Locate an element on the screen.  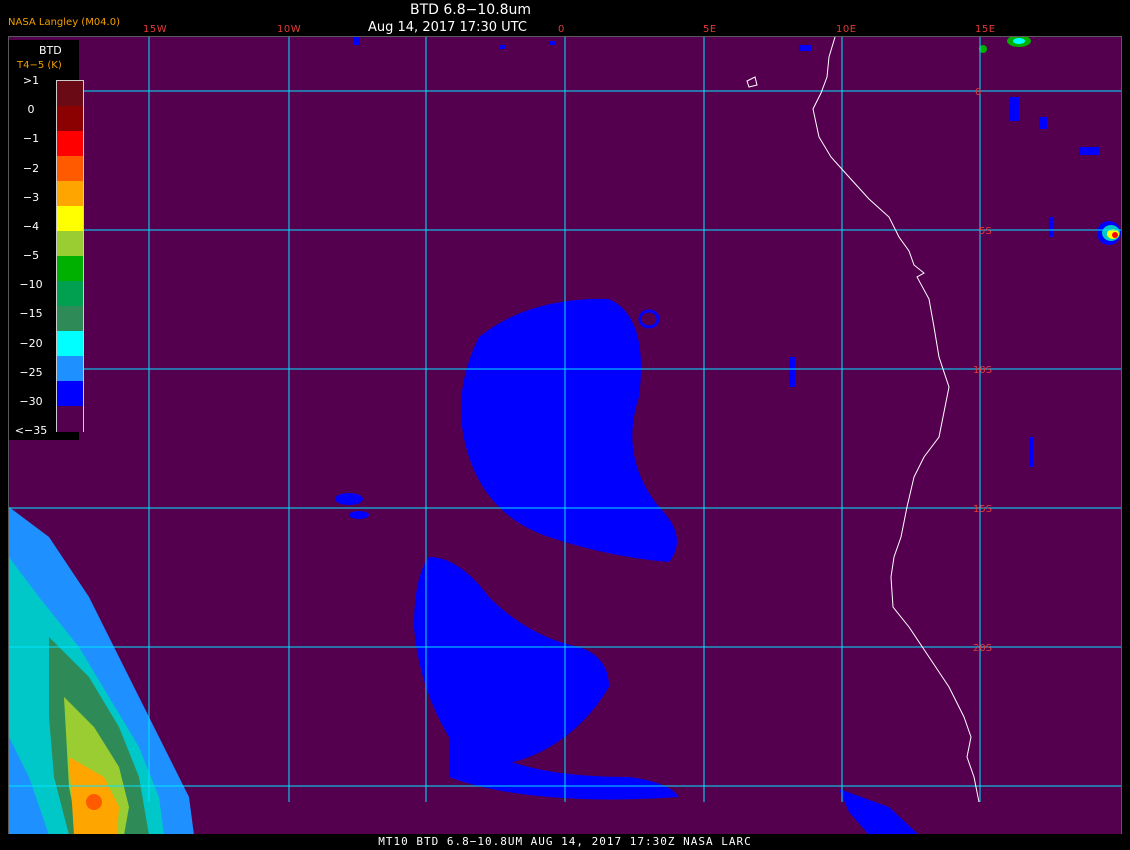
lat-label-20s: 20S is located at coordinates (982, 648).